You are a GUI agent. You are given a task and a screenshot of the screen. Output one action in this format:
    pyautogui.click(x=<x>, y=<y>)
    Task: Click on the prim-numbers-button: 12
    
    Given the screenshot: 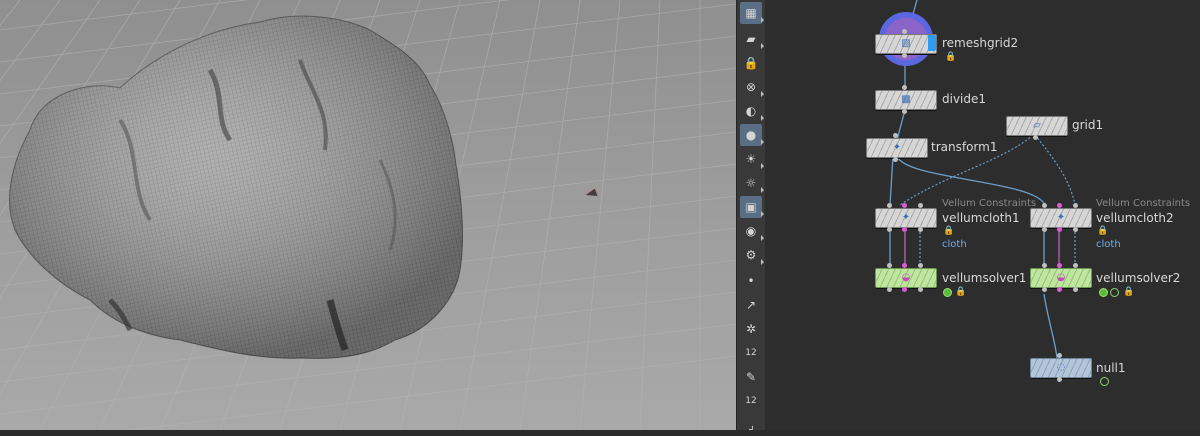 What is the action you would take?
    pyautogui.click(x=751, y=401)
    